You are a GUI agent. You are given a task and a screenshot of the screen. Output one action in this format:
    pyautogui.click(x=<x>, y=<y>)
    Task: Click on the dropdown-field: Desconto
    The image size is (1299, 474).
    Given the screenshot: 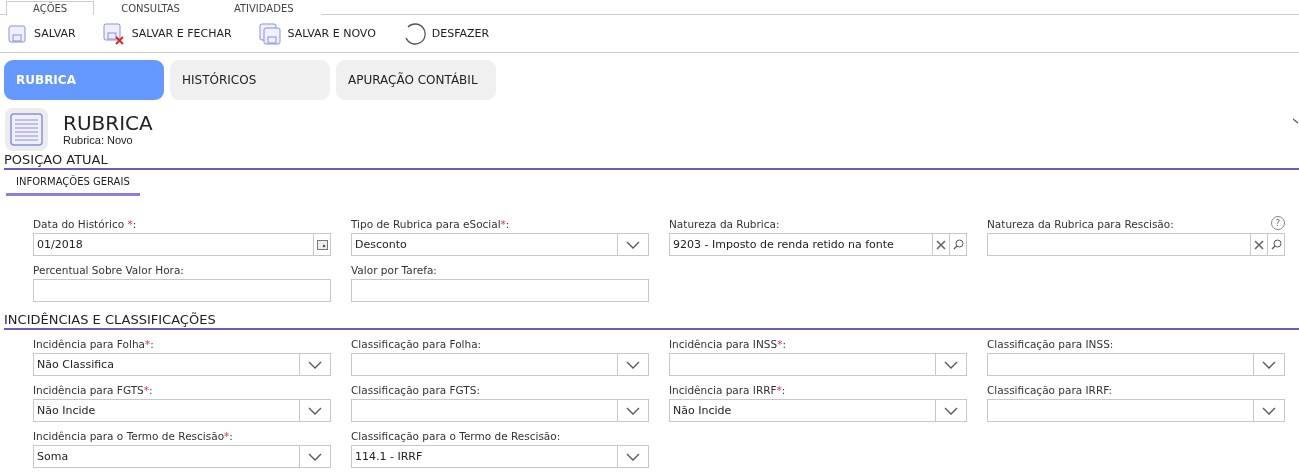 What is the action you would take?
    pyautogui.click(x=500, y=244)
    